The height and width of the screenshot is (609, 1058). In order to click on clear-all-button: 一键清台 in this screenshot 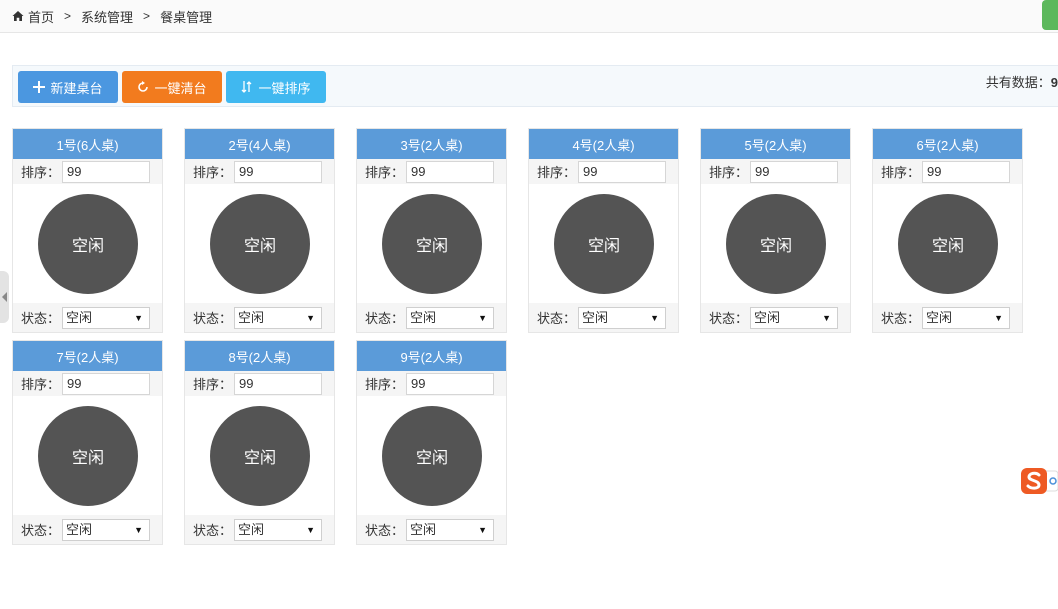, I will do `click(172, 87)`.